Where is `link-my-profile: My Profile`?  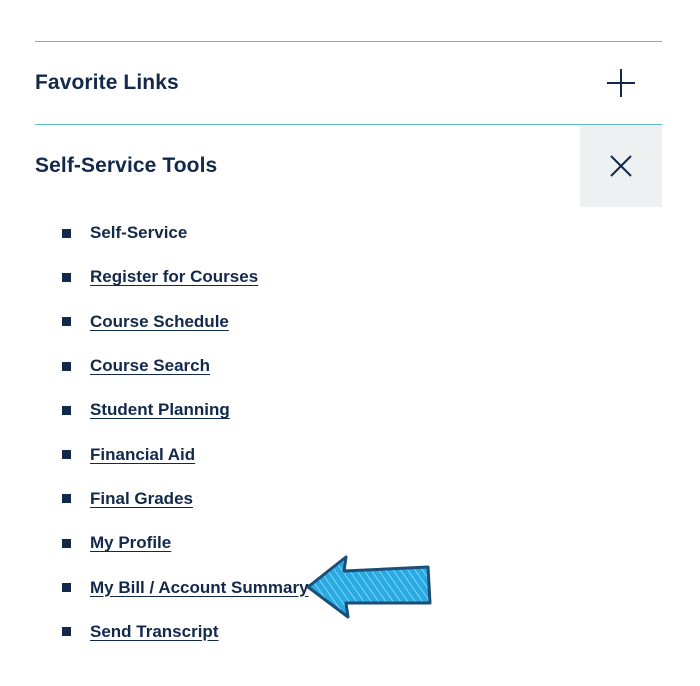 link-my-profile: My Profile is located at coordinates (130, 543).